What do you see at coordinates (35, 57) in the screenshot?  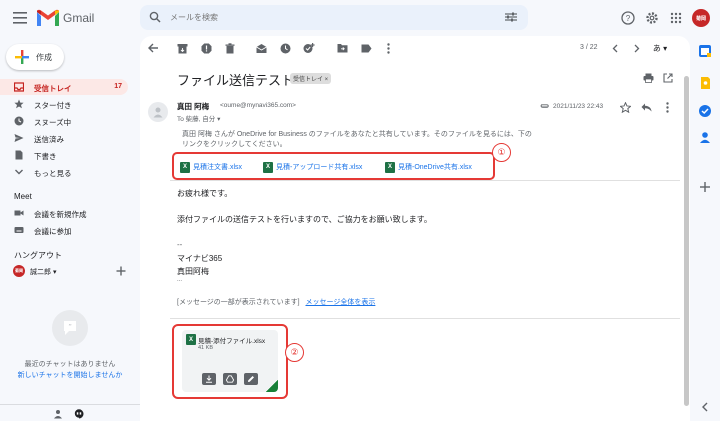 I see `compose-button: 作成` at bounding box center [35, 57].